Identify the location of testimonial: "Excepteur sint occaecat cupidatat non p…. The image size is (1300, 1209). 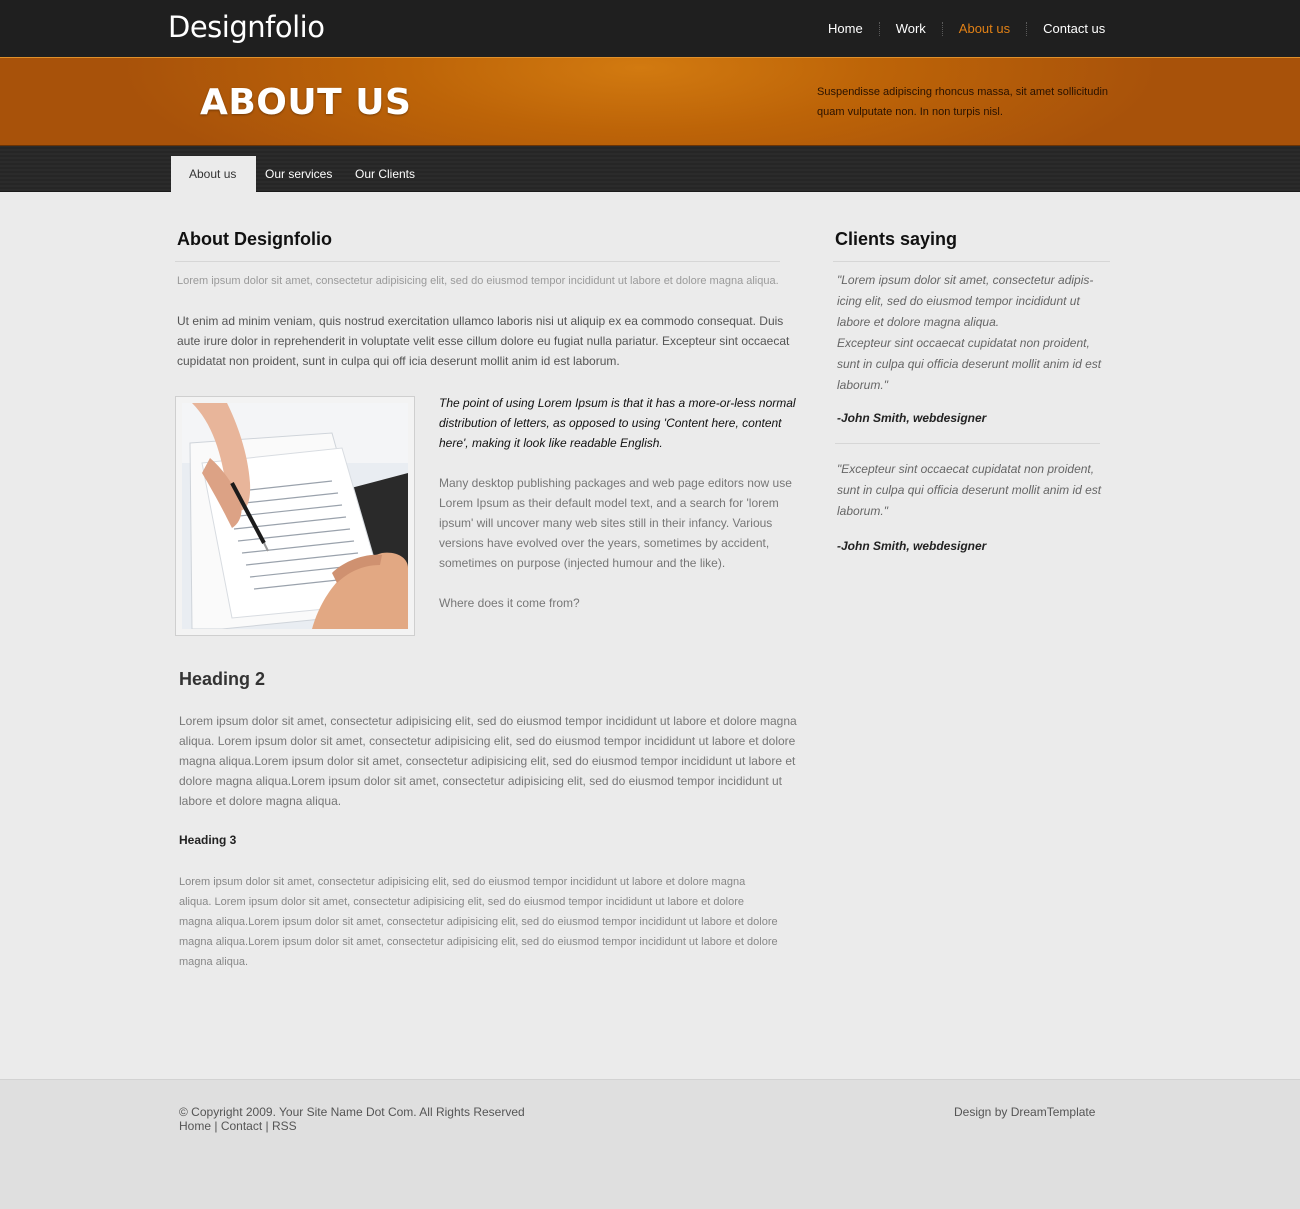
(969, 490).